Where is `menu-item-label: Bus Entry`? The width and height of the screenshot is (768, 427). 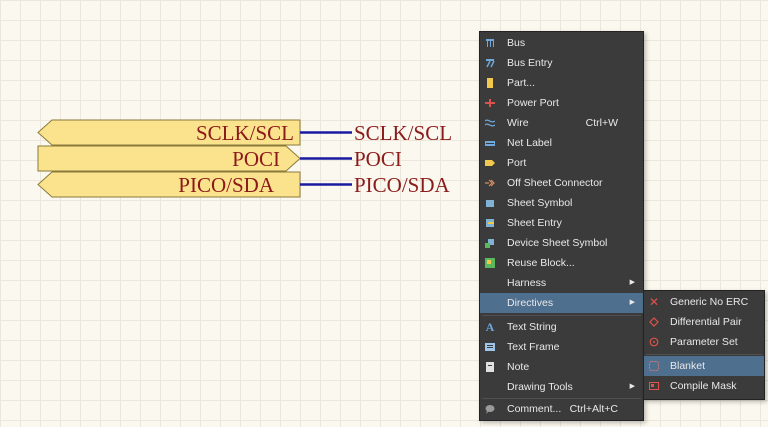
menu-item-label: Bus Entry is located at coordinates (530, 63).